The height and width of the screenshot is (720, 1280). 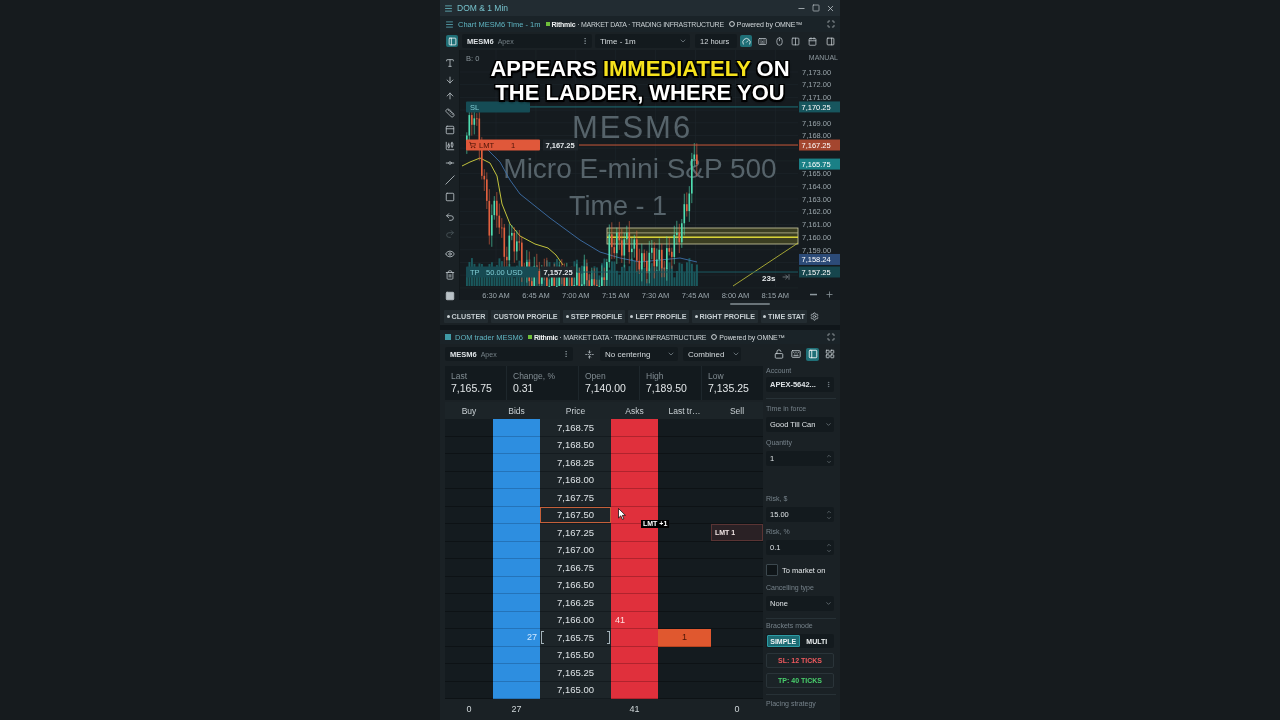 What do you see at coordinates (469, 410) in the screenshot?
I see `column-header: Buy` at bounding box center [469, 410].